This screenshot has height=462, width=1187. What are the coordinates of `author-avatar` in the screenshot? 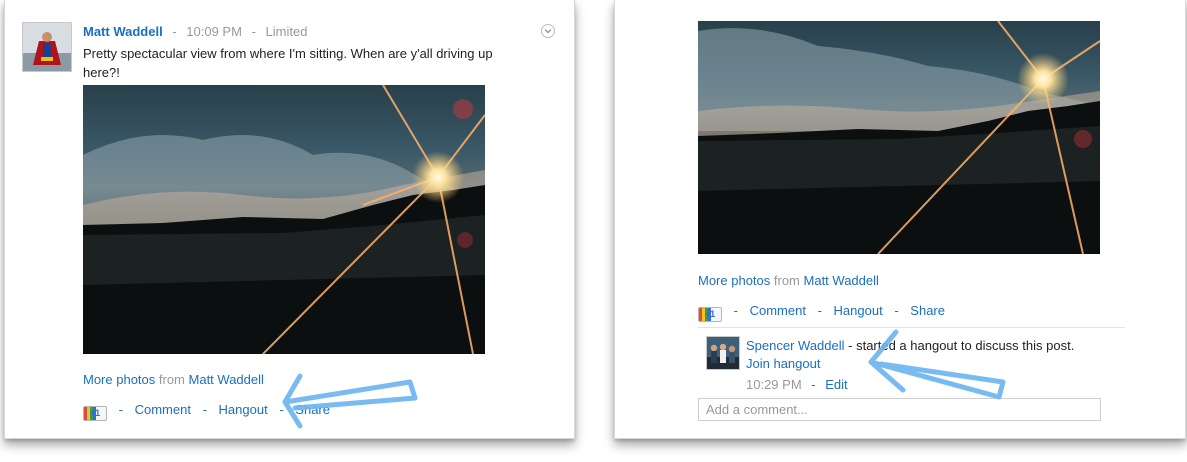 It's located at (47, 47).